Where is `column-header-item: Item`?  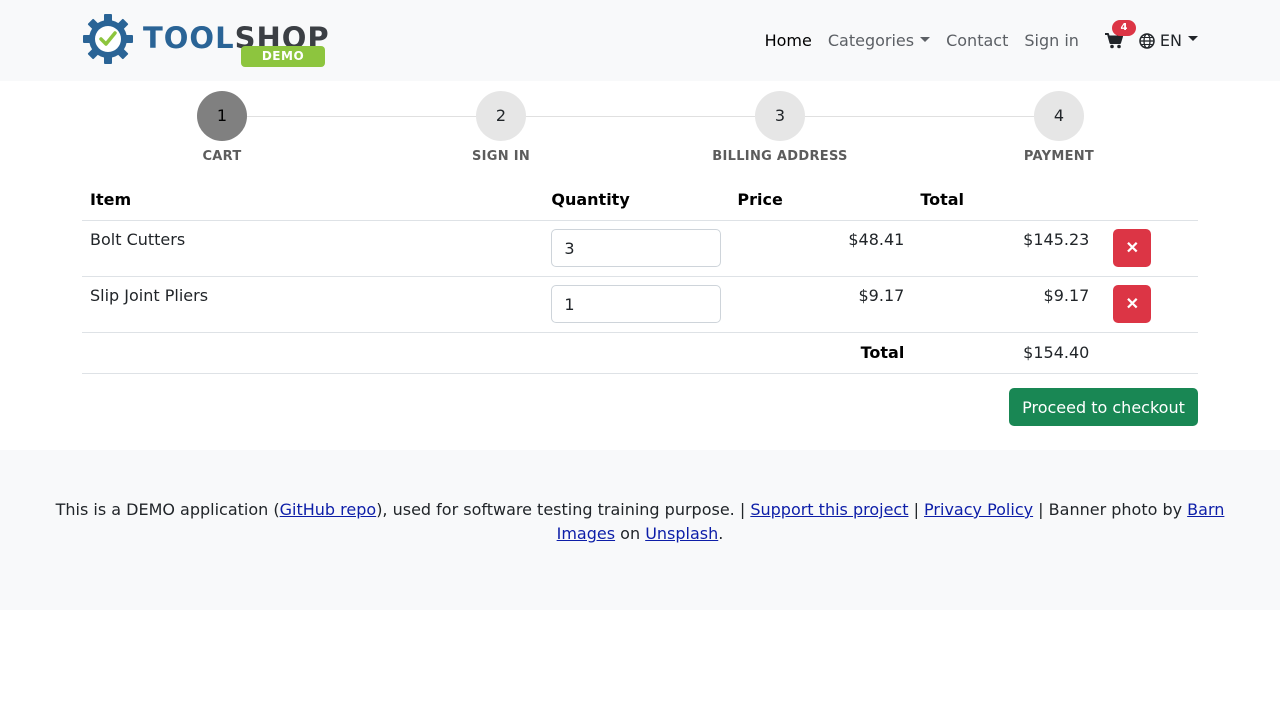 column-header-item: Item is located at coordinates (313, 200).